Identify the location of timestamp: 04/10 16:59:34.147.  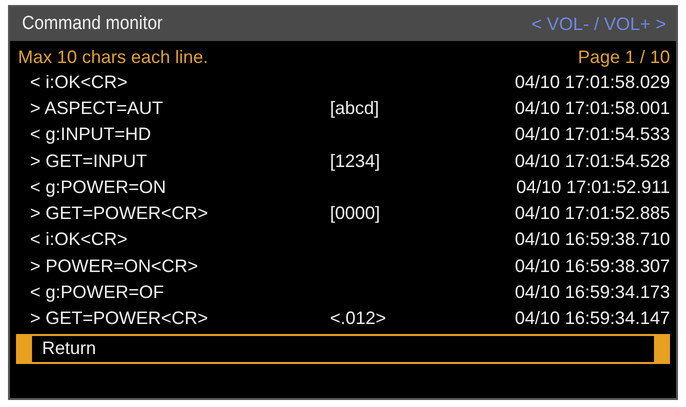
(592, 319).